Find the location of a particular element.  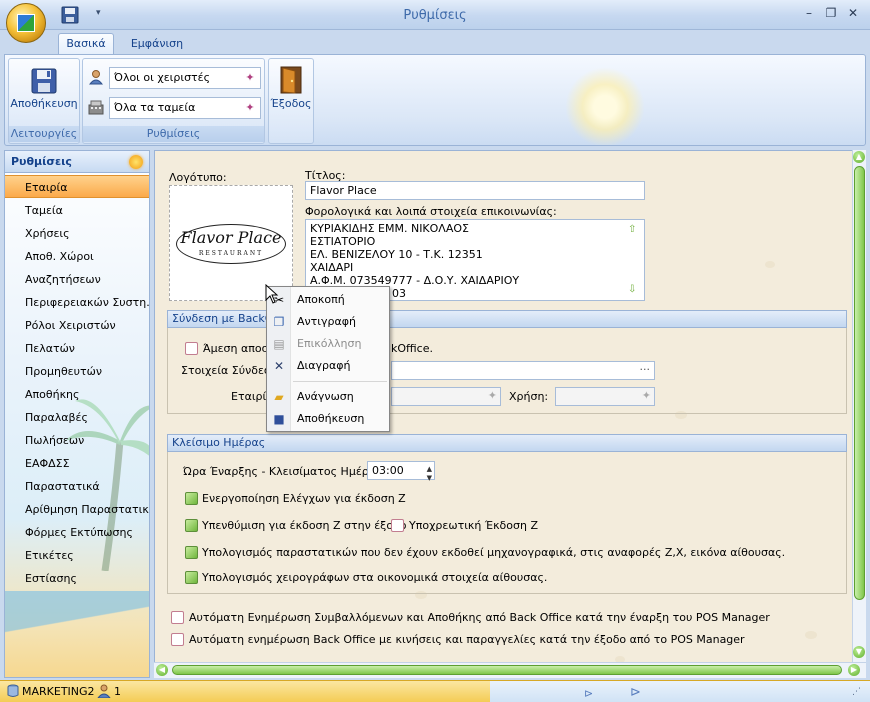

window-title: Ρυθμίσεις is located at coordinates (435, 15).